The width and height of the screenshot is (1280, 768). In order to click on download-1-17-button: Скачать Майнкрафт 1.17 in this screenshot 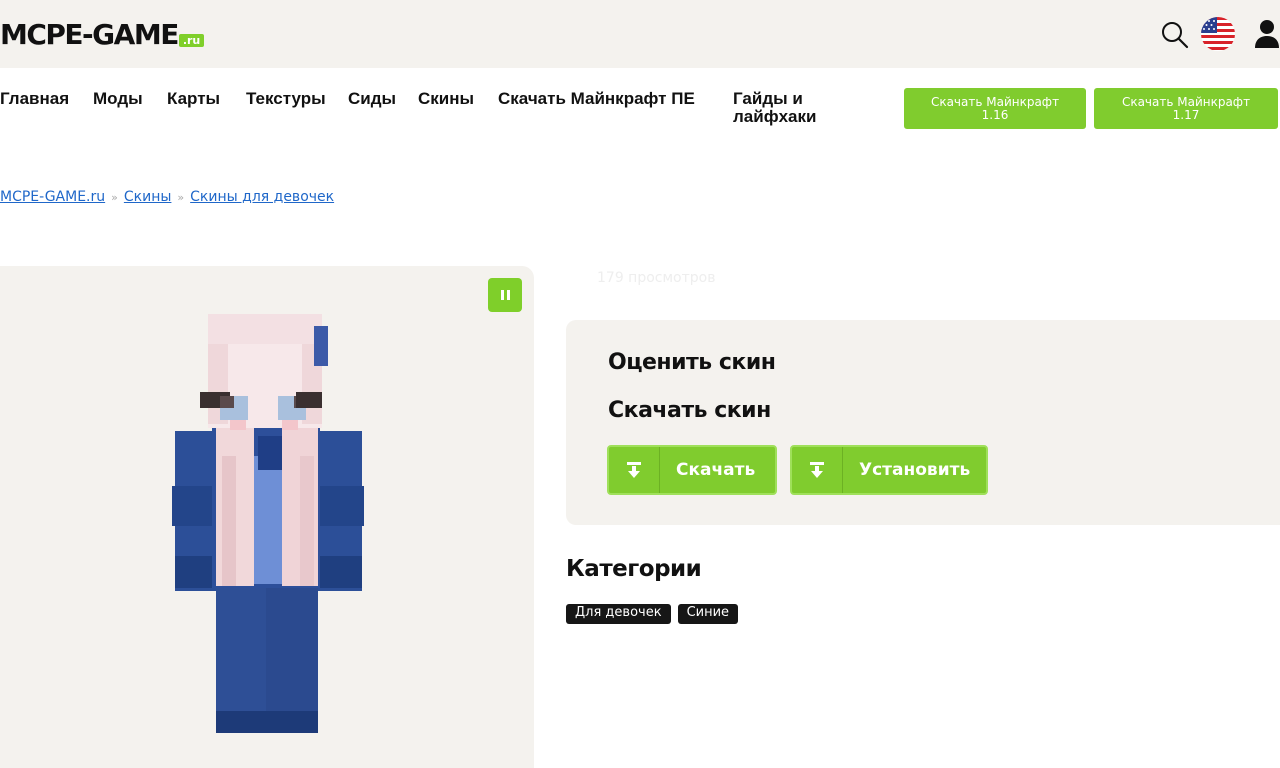, I will do `click(1186, 108)`.